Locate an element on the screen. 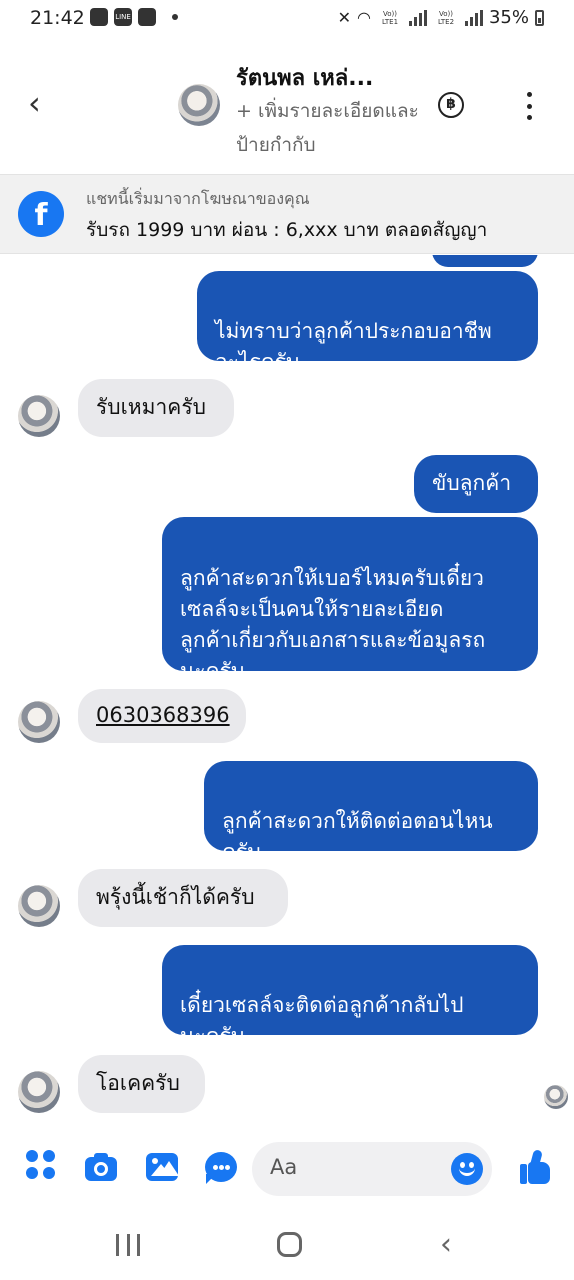  notification-icons: LINE is located at coordinates (134, 17).